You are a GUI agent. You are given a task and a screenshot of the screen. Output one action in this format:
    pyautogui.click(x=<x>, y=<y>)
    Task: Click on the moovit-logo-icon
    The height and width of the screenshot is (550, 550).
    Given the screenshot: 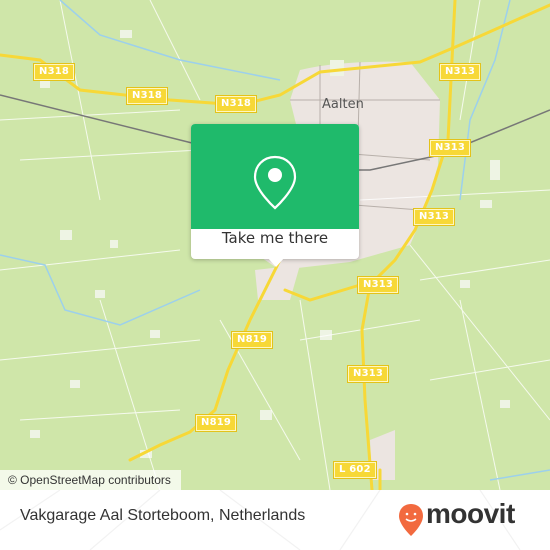 What is the action you would take?
    pyautogui.click(x=411, y=520)
    